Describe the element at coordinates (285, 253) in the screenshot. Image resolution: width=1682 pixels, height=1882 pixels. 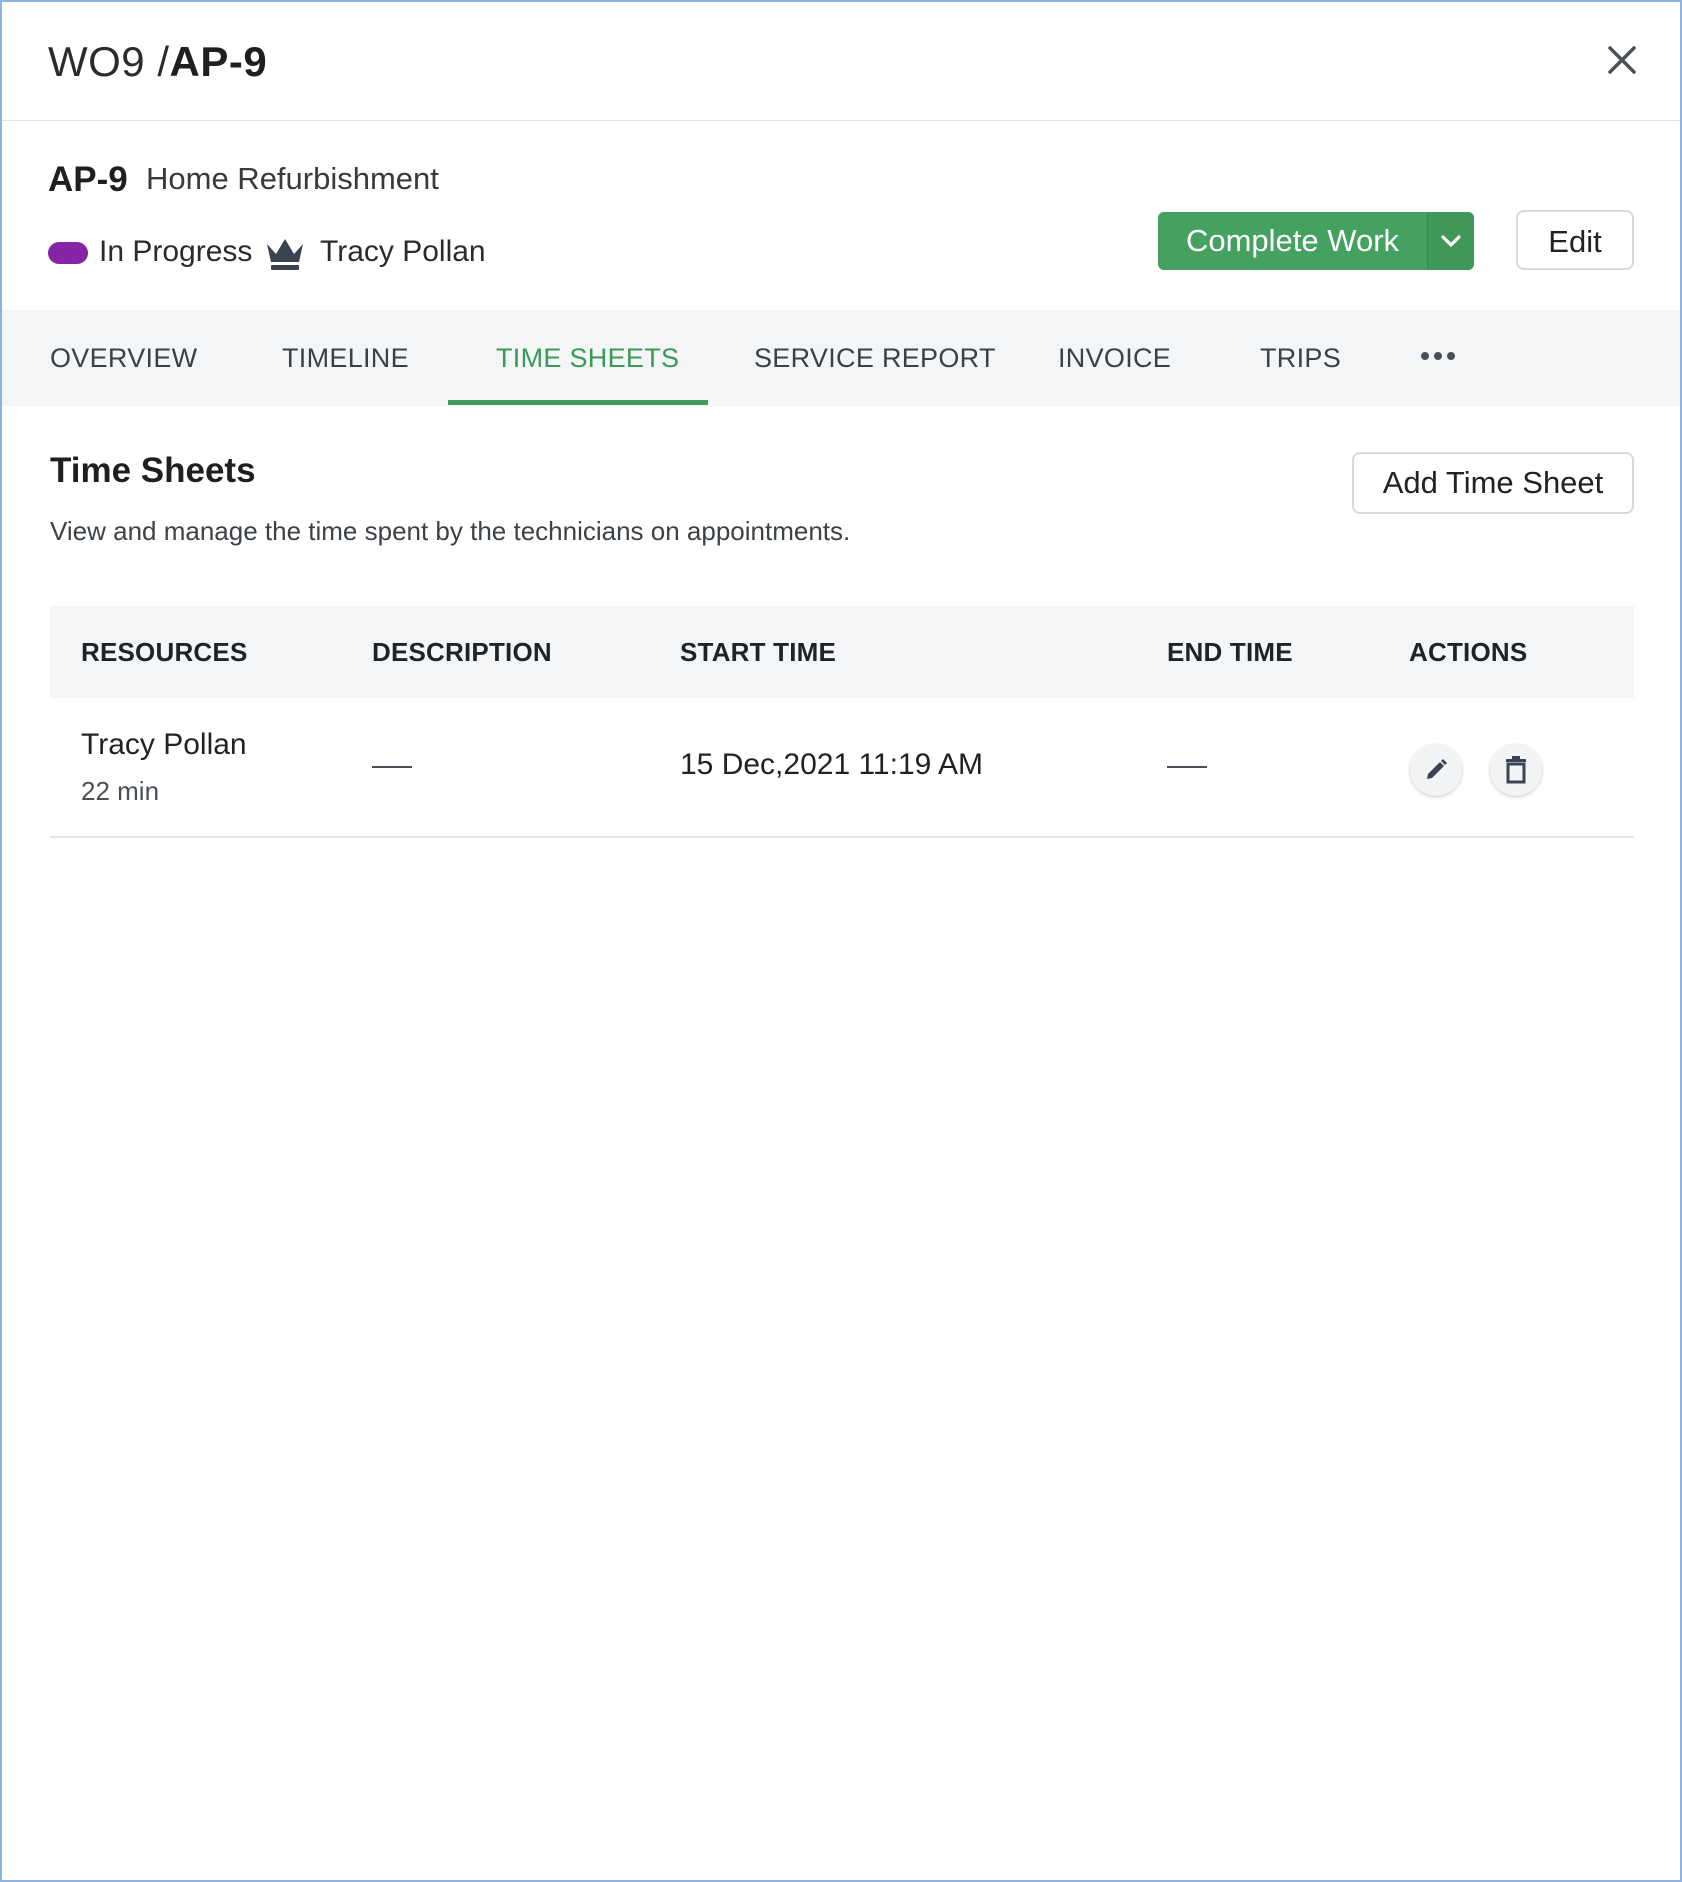
I see `crown-icon` at that location.